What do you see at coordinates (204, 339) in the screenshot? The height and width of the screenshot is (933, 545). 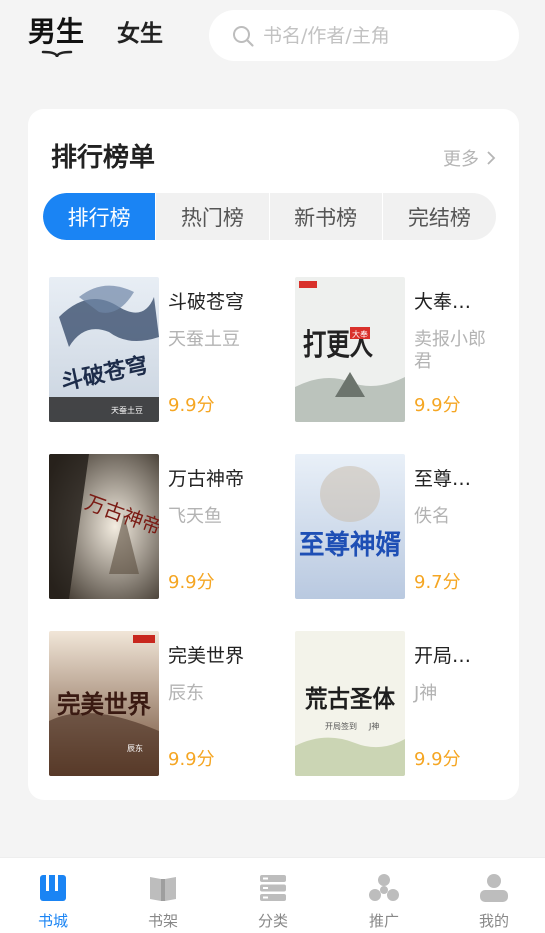 I see `book-author: 天蚕土豆` at bounding box center [204, 339].